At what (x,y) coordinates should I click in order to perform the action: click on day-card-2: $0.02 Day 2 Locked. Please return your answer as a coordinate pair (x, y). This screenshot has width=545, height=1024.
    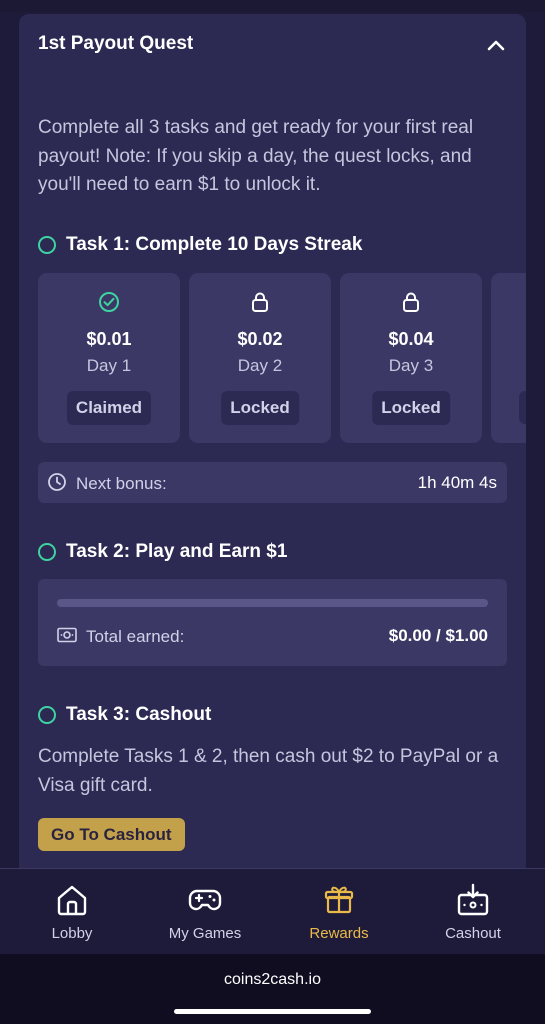
    Looking at the image, I should click on (260, 358).